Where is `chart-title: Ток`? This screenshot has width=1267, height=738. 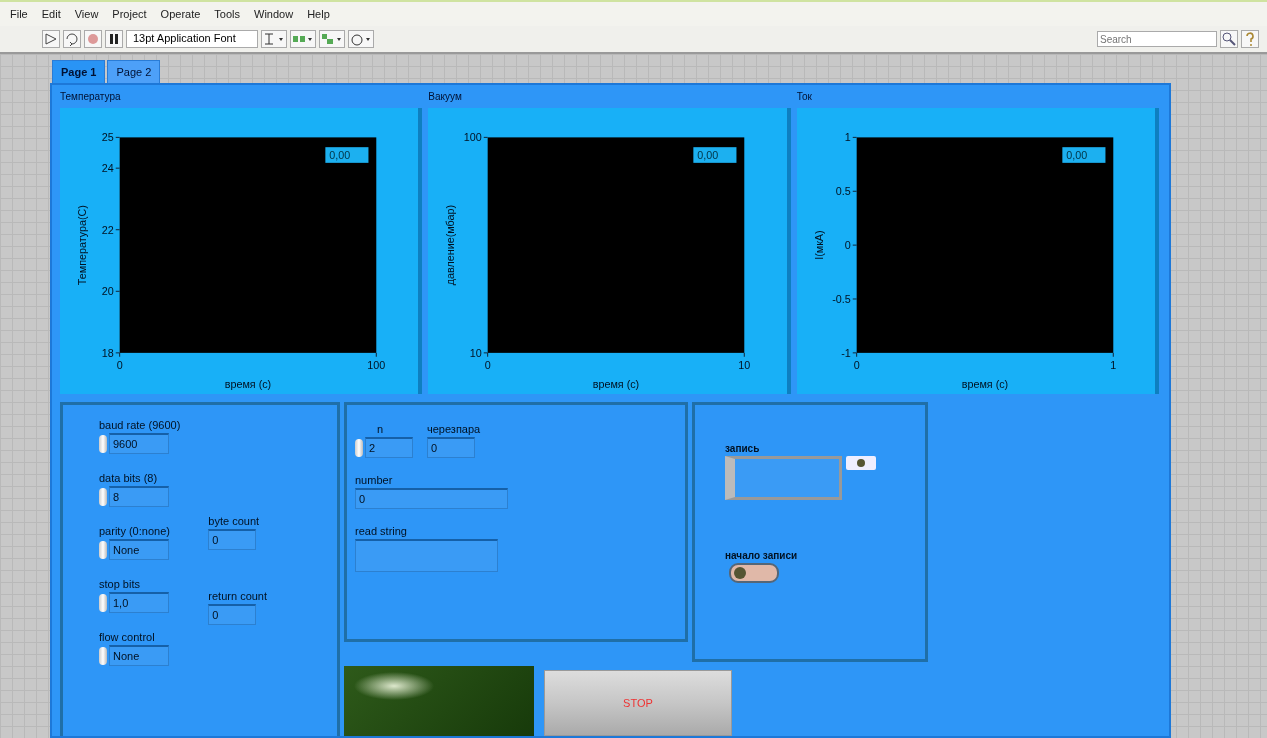 chart-title: Ток is located at coordinates (804, 96).